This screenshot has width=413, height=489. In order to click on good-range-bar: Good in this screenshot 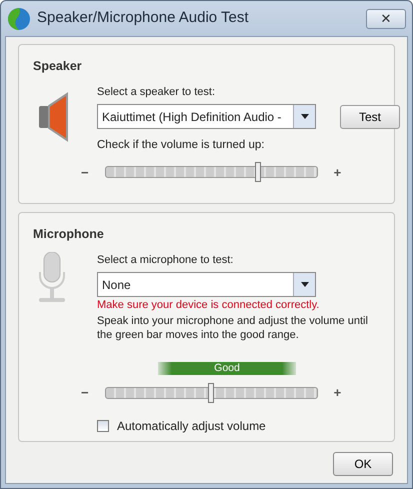, I will do `click(227, 369)`.